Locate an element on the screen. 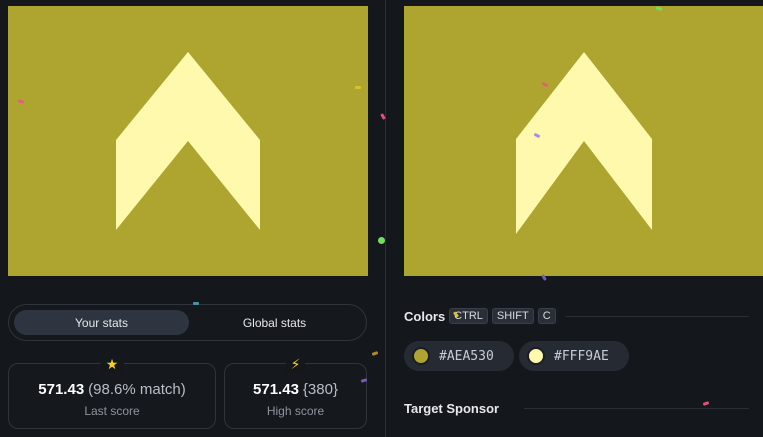 The width and height of the screenshot is (763, 437). sponsor-rule is located at coordinates (636, 408).